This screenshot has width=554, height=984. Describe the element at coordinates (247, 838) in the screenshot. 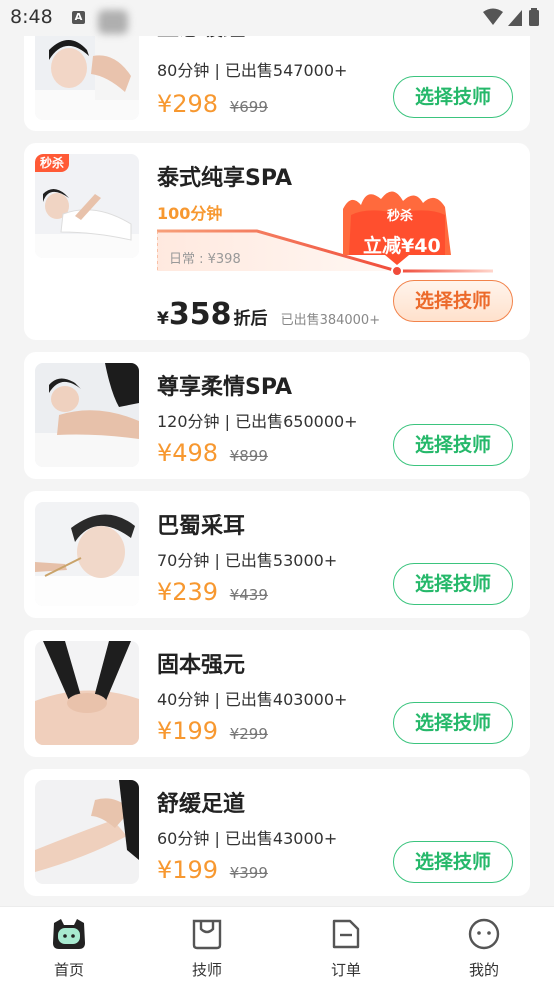

I see `service-meta: 60分钟 | 已出售43000+` at that location.